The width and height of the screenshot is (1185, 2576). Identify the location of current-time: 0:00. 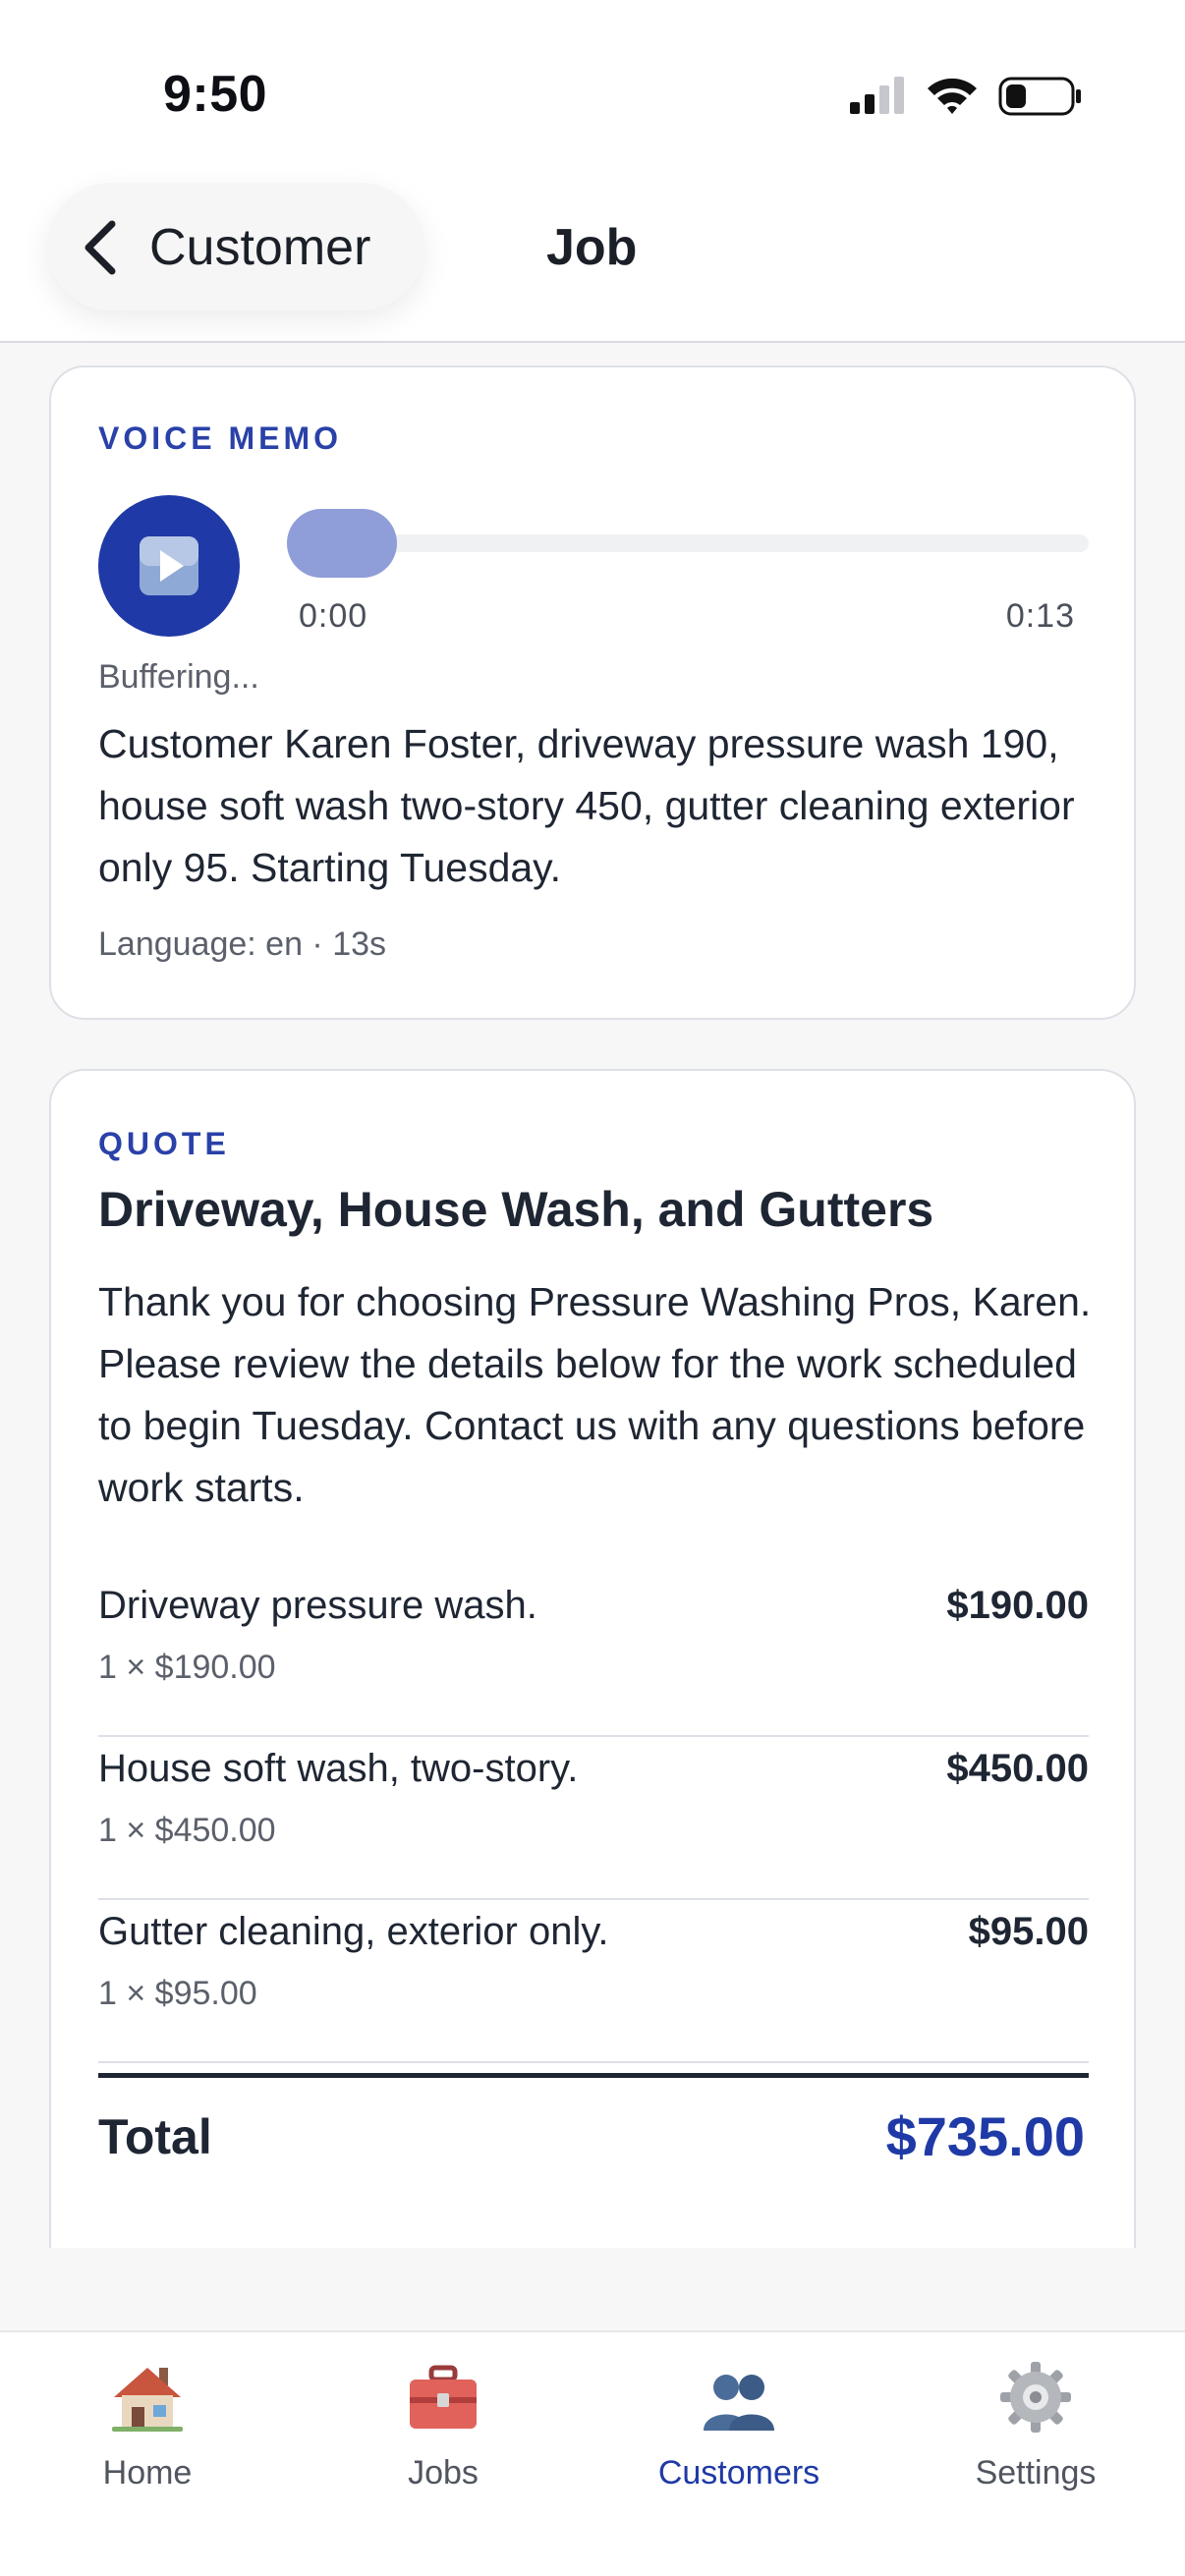
(334, 616).